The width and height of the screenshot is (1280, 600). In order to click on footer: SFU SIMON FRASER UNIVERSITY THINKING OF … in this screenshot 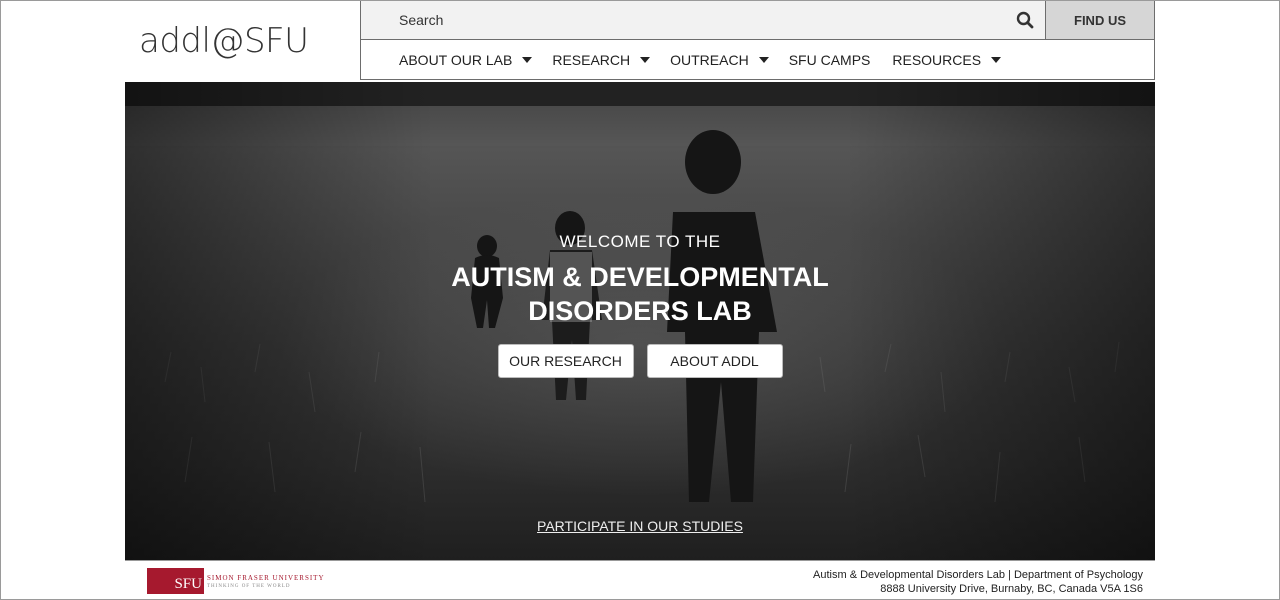, I will do `click(640, 580)`.